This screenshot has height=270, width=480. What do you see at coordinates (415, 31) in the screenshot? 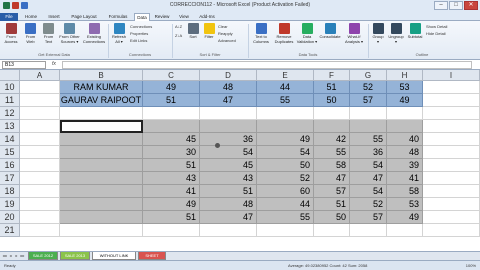
I see `subtotal-button: Subtotal` at bounding box center [415, 31].